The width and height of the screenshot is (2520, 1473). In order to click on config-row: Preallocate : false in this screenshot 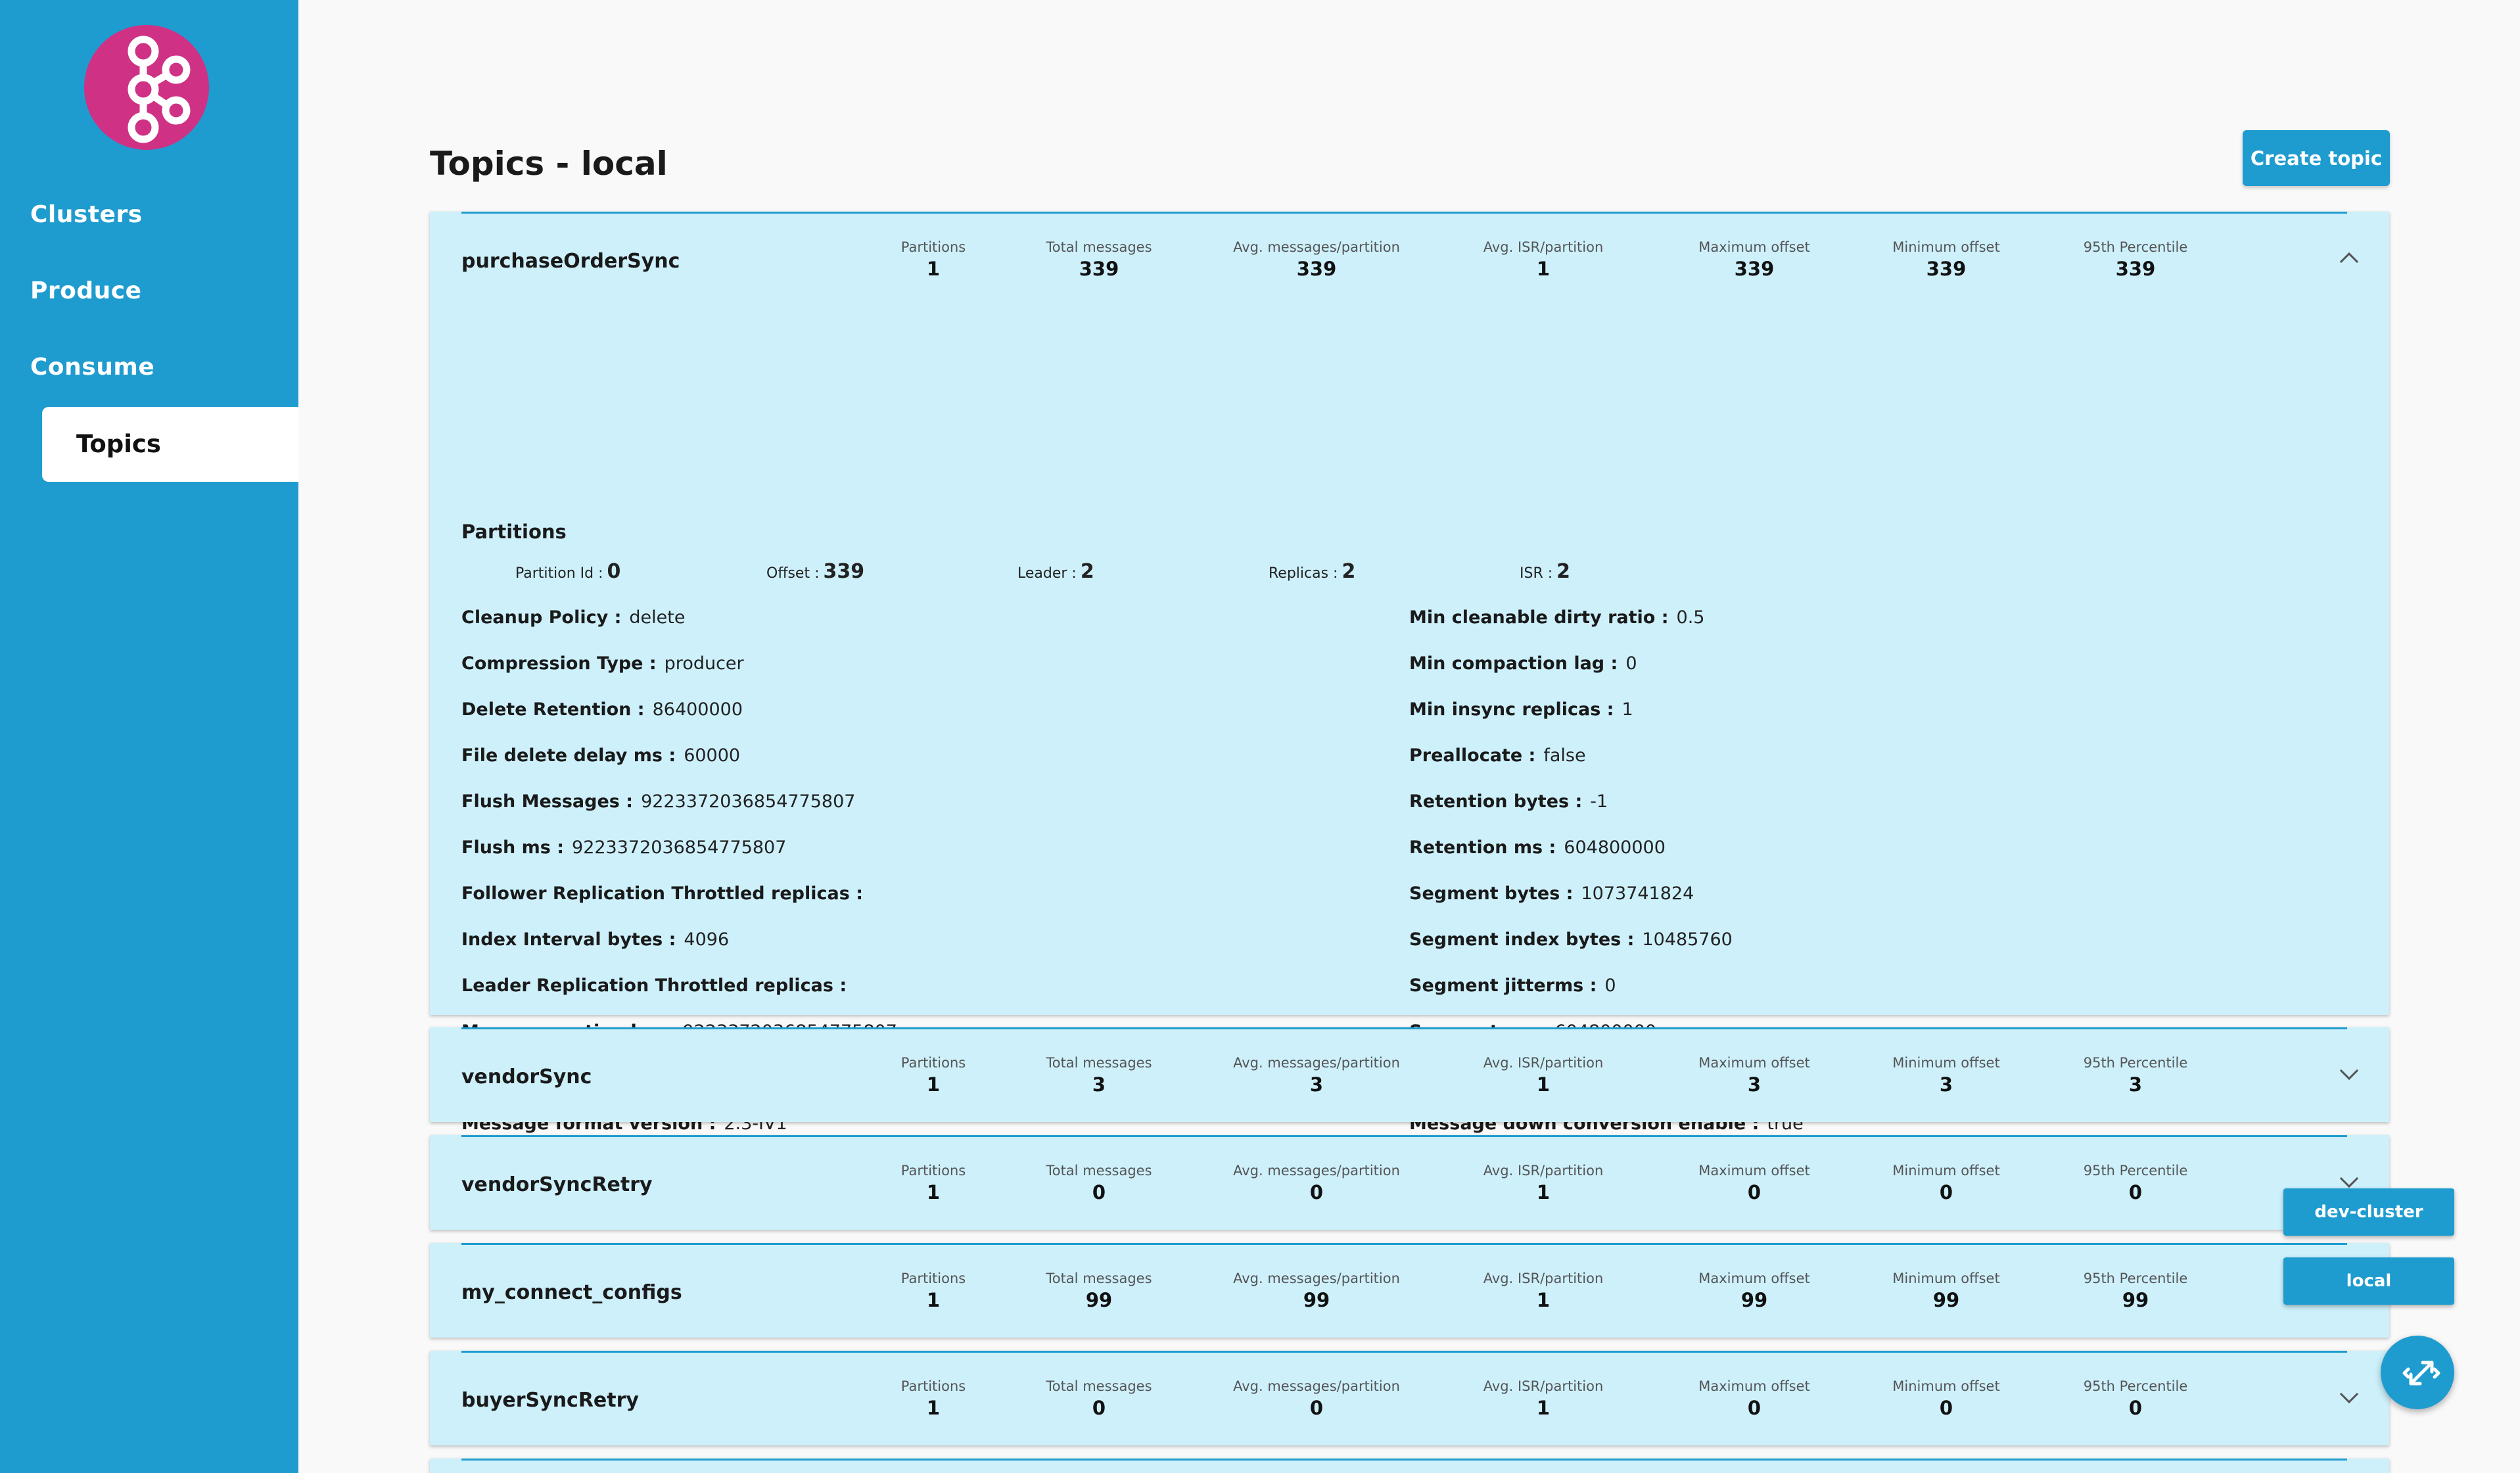, I will do `click(1498, 755)`.